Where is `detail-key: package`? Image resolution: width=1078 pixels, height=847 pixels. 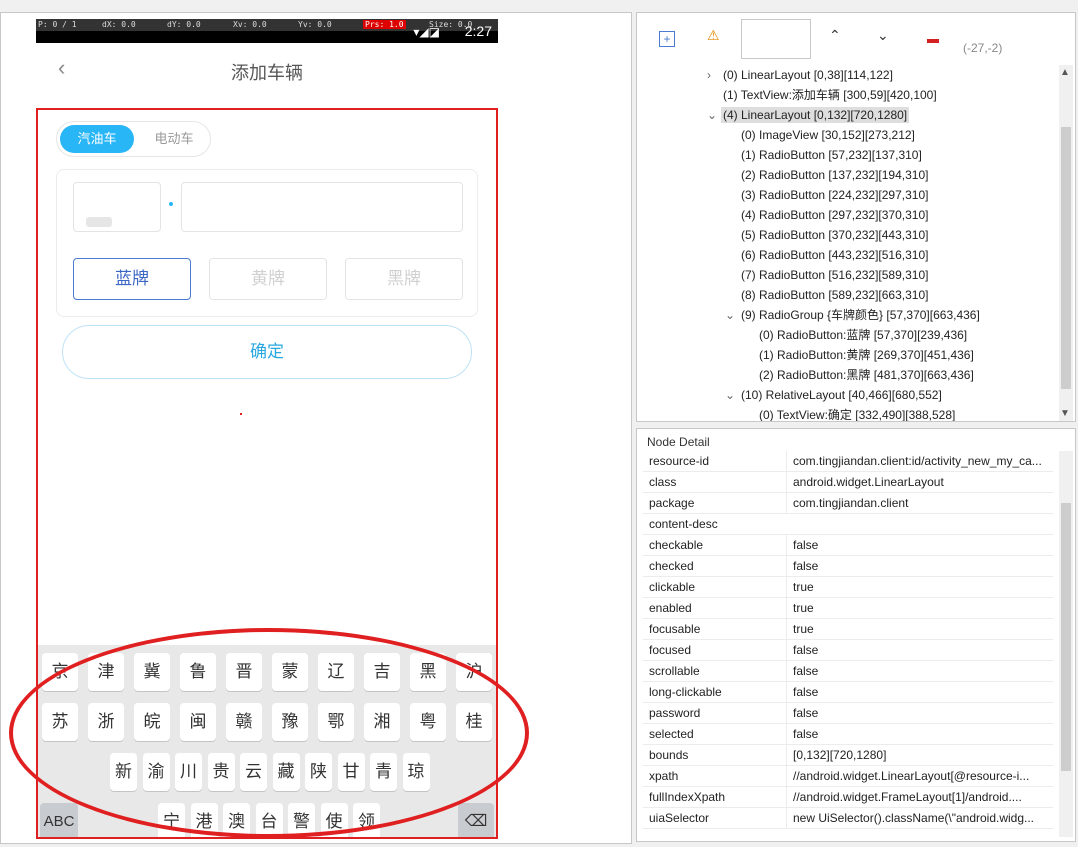
detail-key: package is located at coordinates (672, 503).